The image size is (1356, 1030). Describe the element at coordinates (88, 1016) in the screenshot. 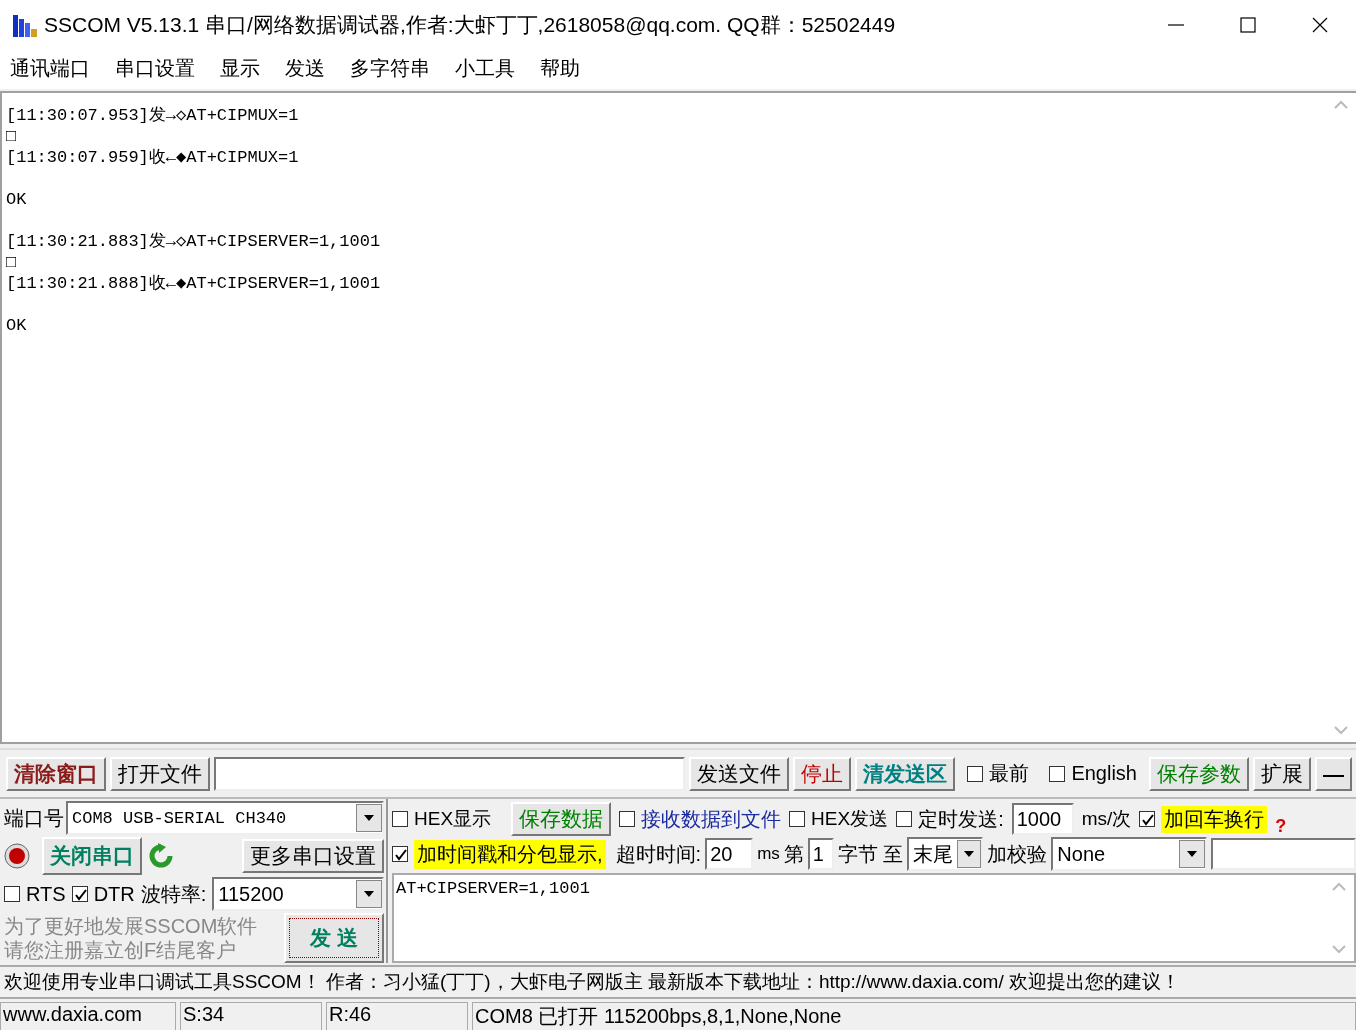

I see `status-field: www.daxia.com` at that location.